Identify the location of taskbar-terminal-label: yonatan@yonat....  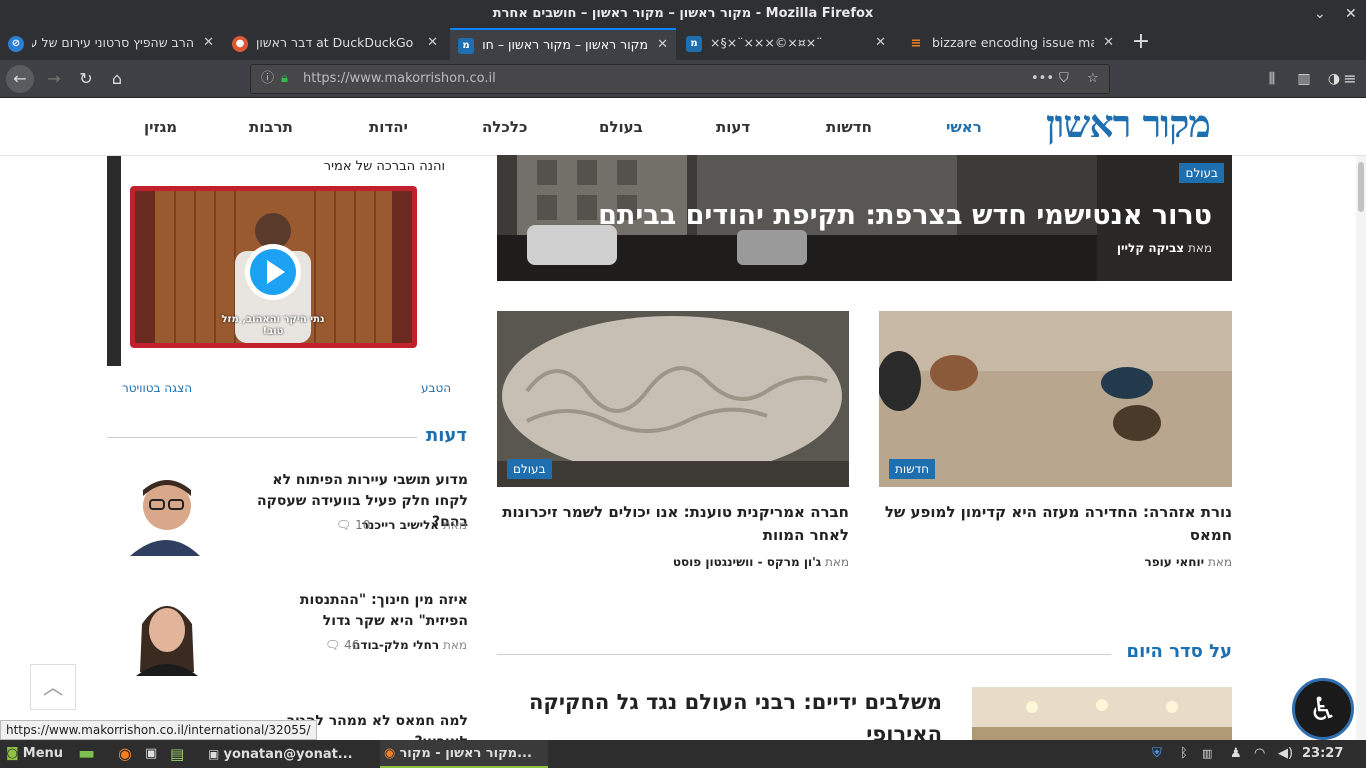
(288, 754).